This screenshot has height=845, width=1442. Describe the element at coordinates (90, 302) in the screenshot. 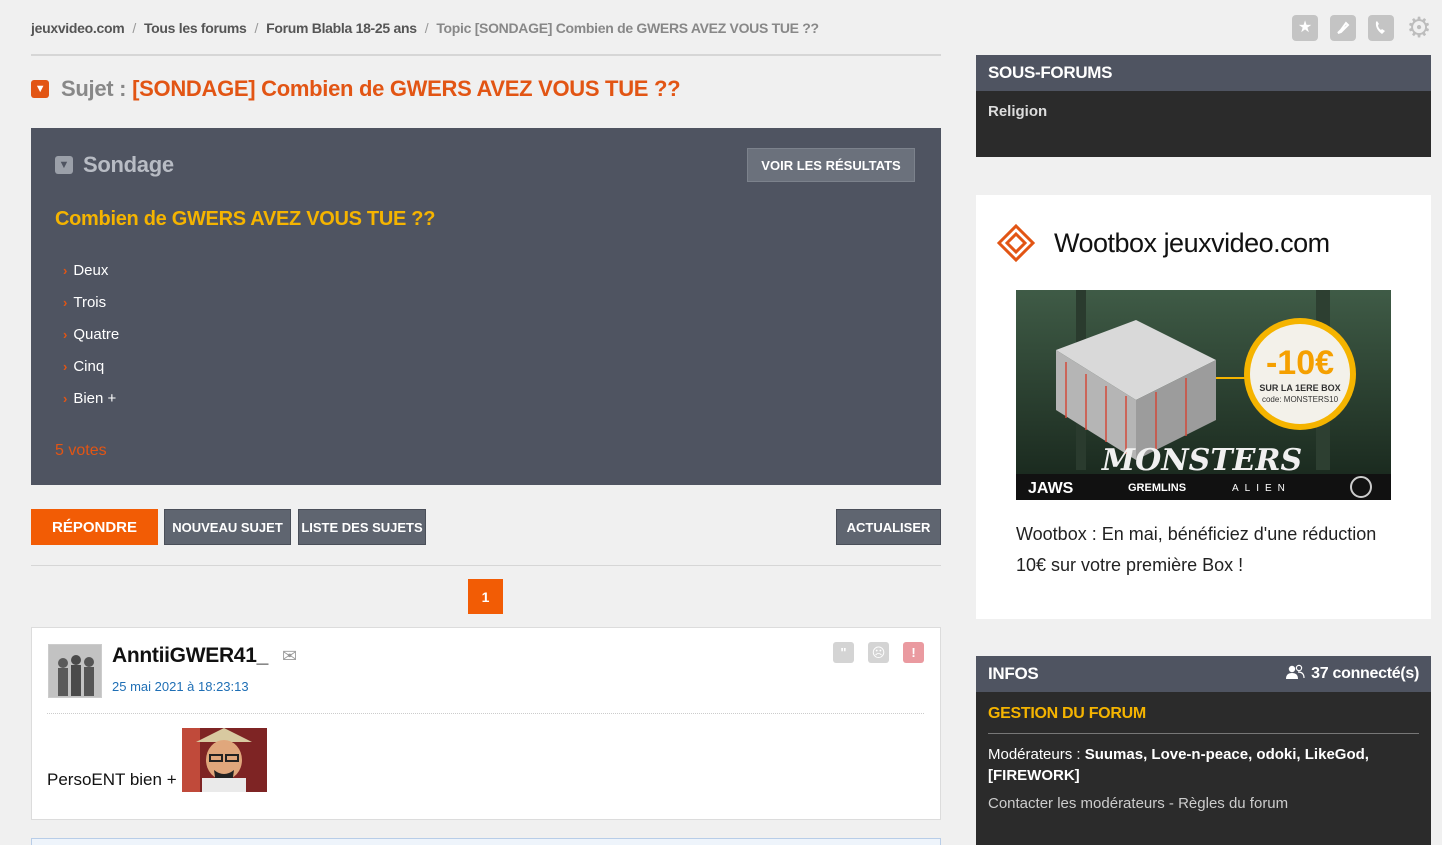

I see `poll-option-label: Trois` at that location.